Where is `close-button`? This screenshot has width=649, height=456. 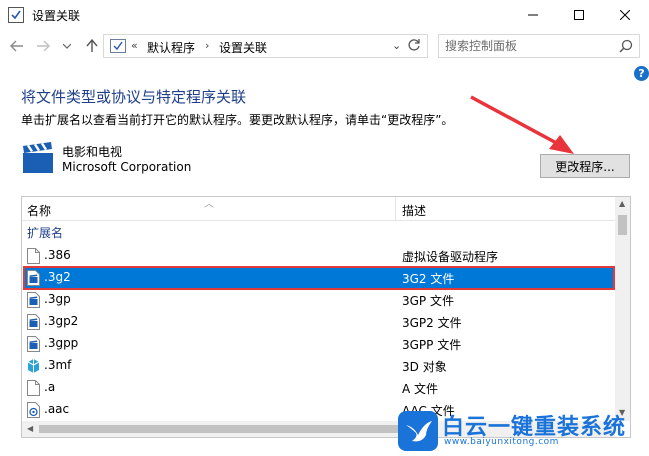
close-button is located at coordinates (625, 15).